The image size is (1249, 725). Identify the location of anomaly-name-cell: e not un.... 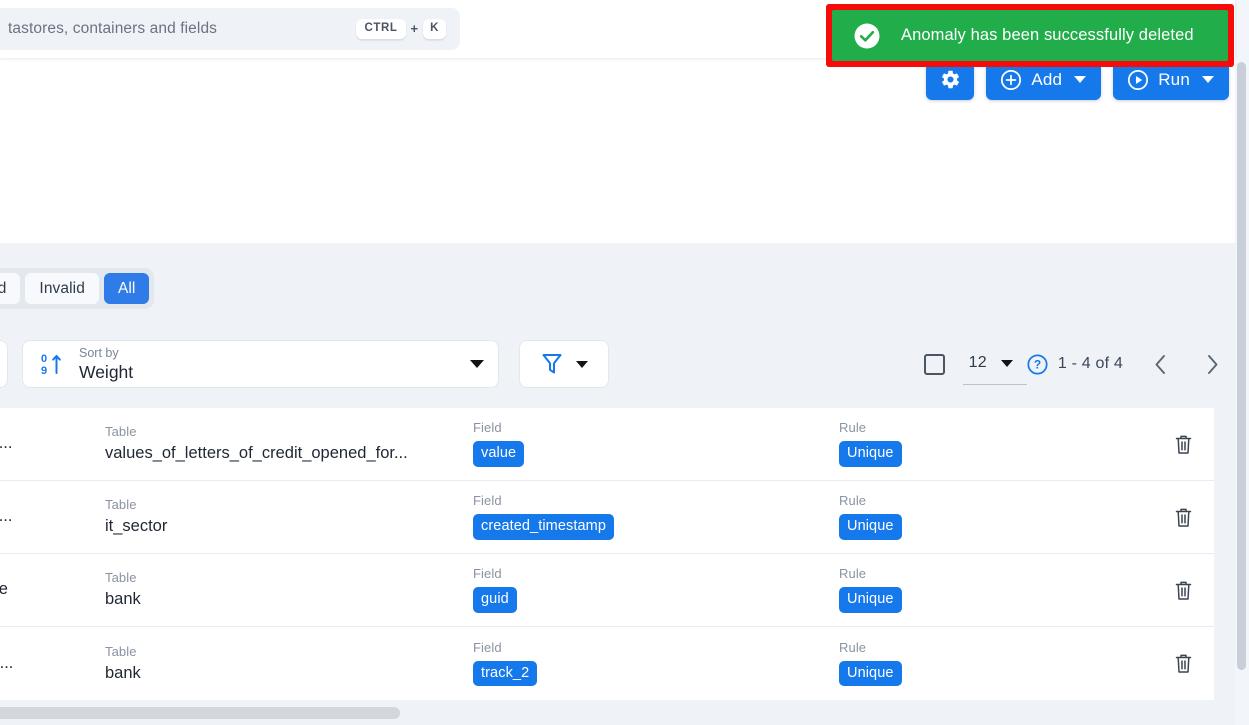
(7, 663).